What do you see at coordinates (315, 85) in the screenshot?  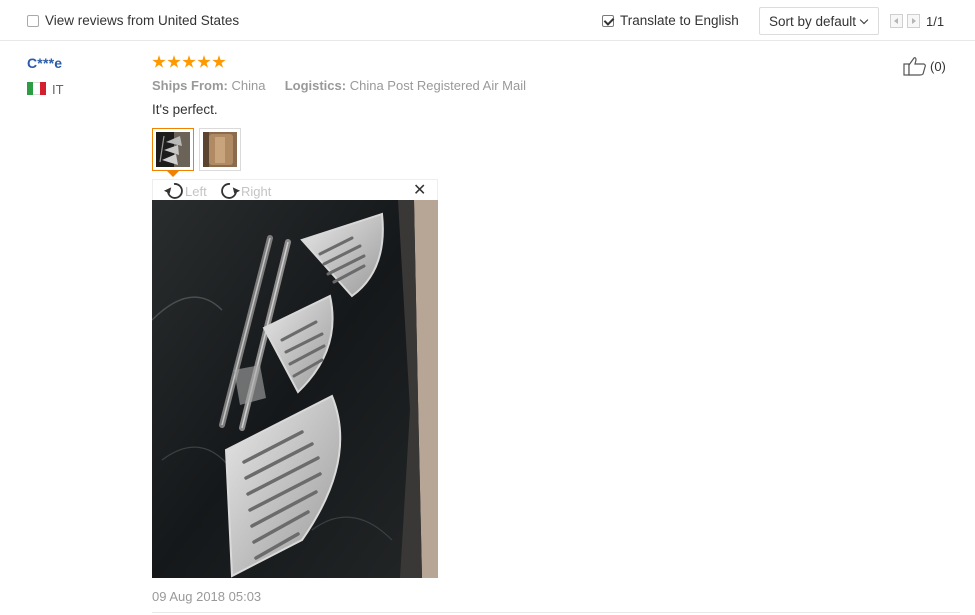 I see `logistics-label: Logistics:` at bounding box center [315, 85].